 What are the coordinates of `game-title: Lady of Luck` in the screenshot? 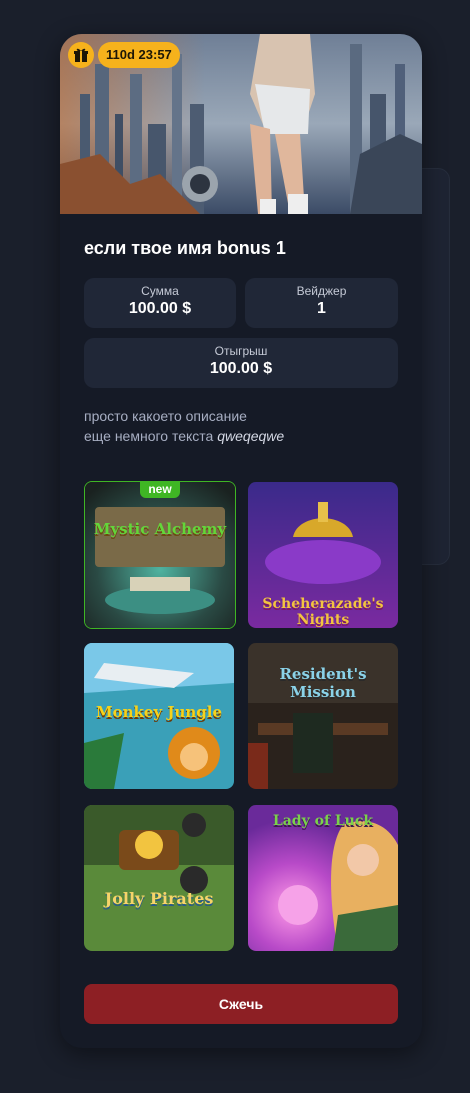 It's located at (323, 821).